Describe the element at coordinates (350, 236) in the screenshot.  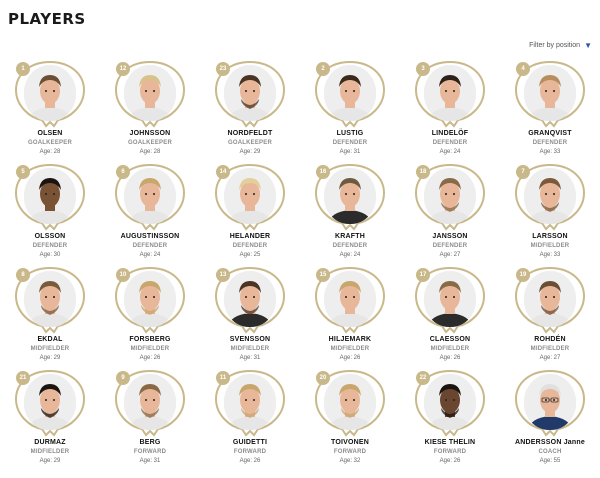
I see `player-name: KRAFTH` at that location.